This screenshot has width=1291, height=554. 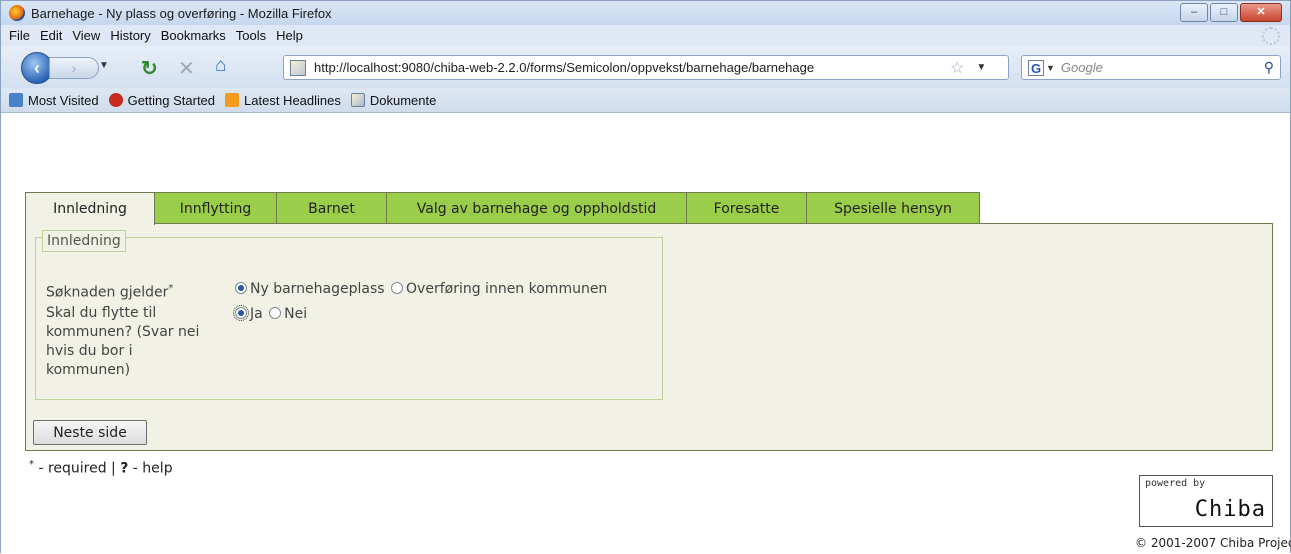 What do you see at coordinates (893, 208) in the screenshot?
I see `tab-spesielle-hensyn: Spesielle hensyn` at bounding box center [893, 208].